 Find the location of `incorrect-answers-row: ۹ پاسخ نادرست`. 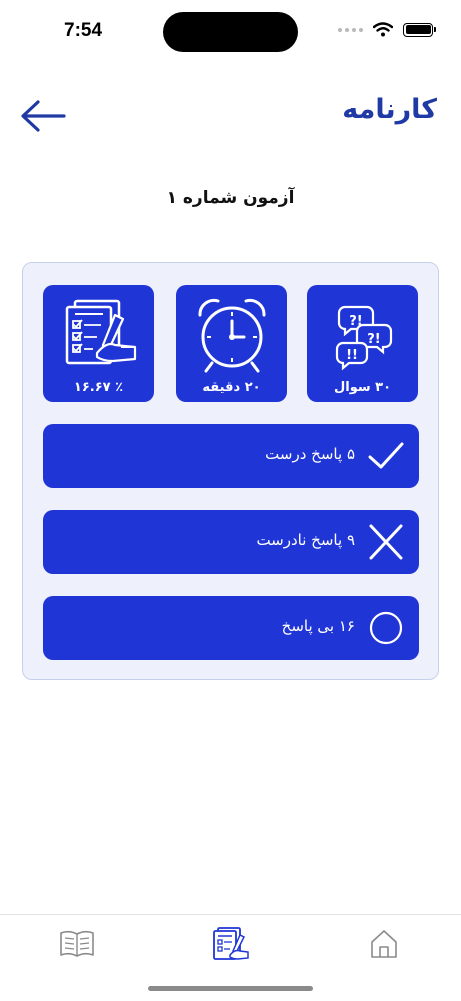

incorrect-answers-row: ۹ پاسخ نادرست is located at coordinates (231, 542).